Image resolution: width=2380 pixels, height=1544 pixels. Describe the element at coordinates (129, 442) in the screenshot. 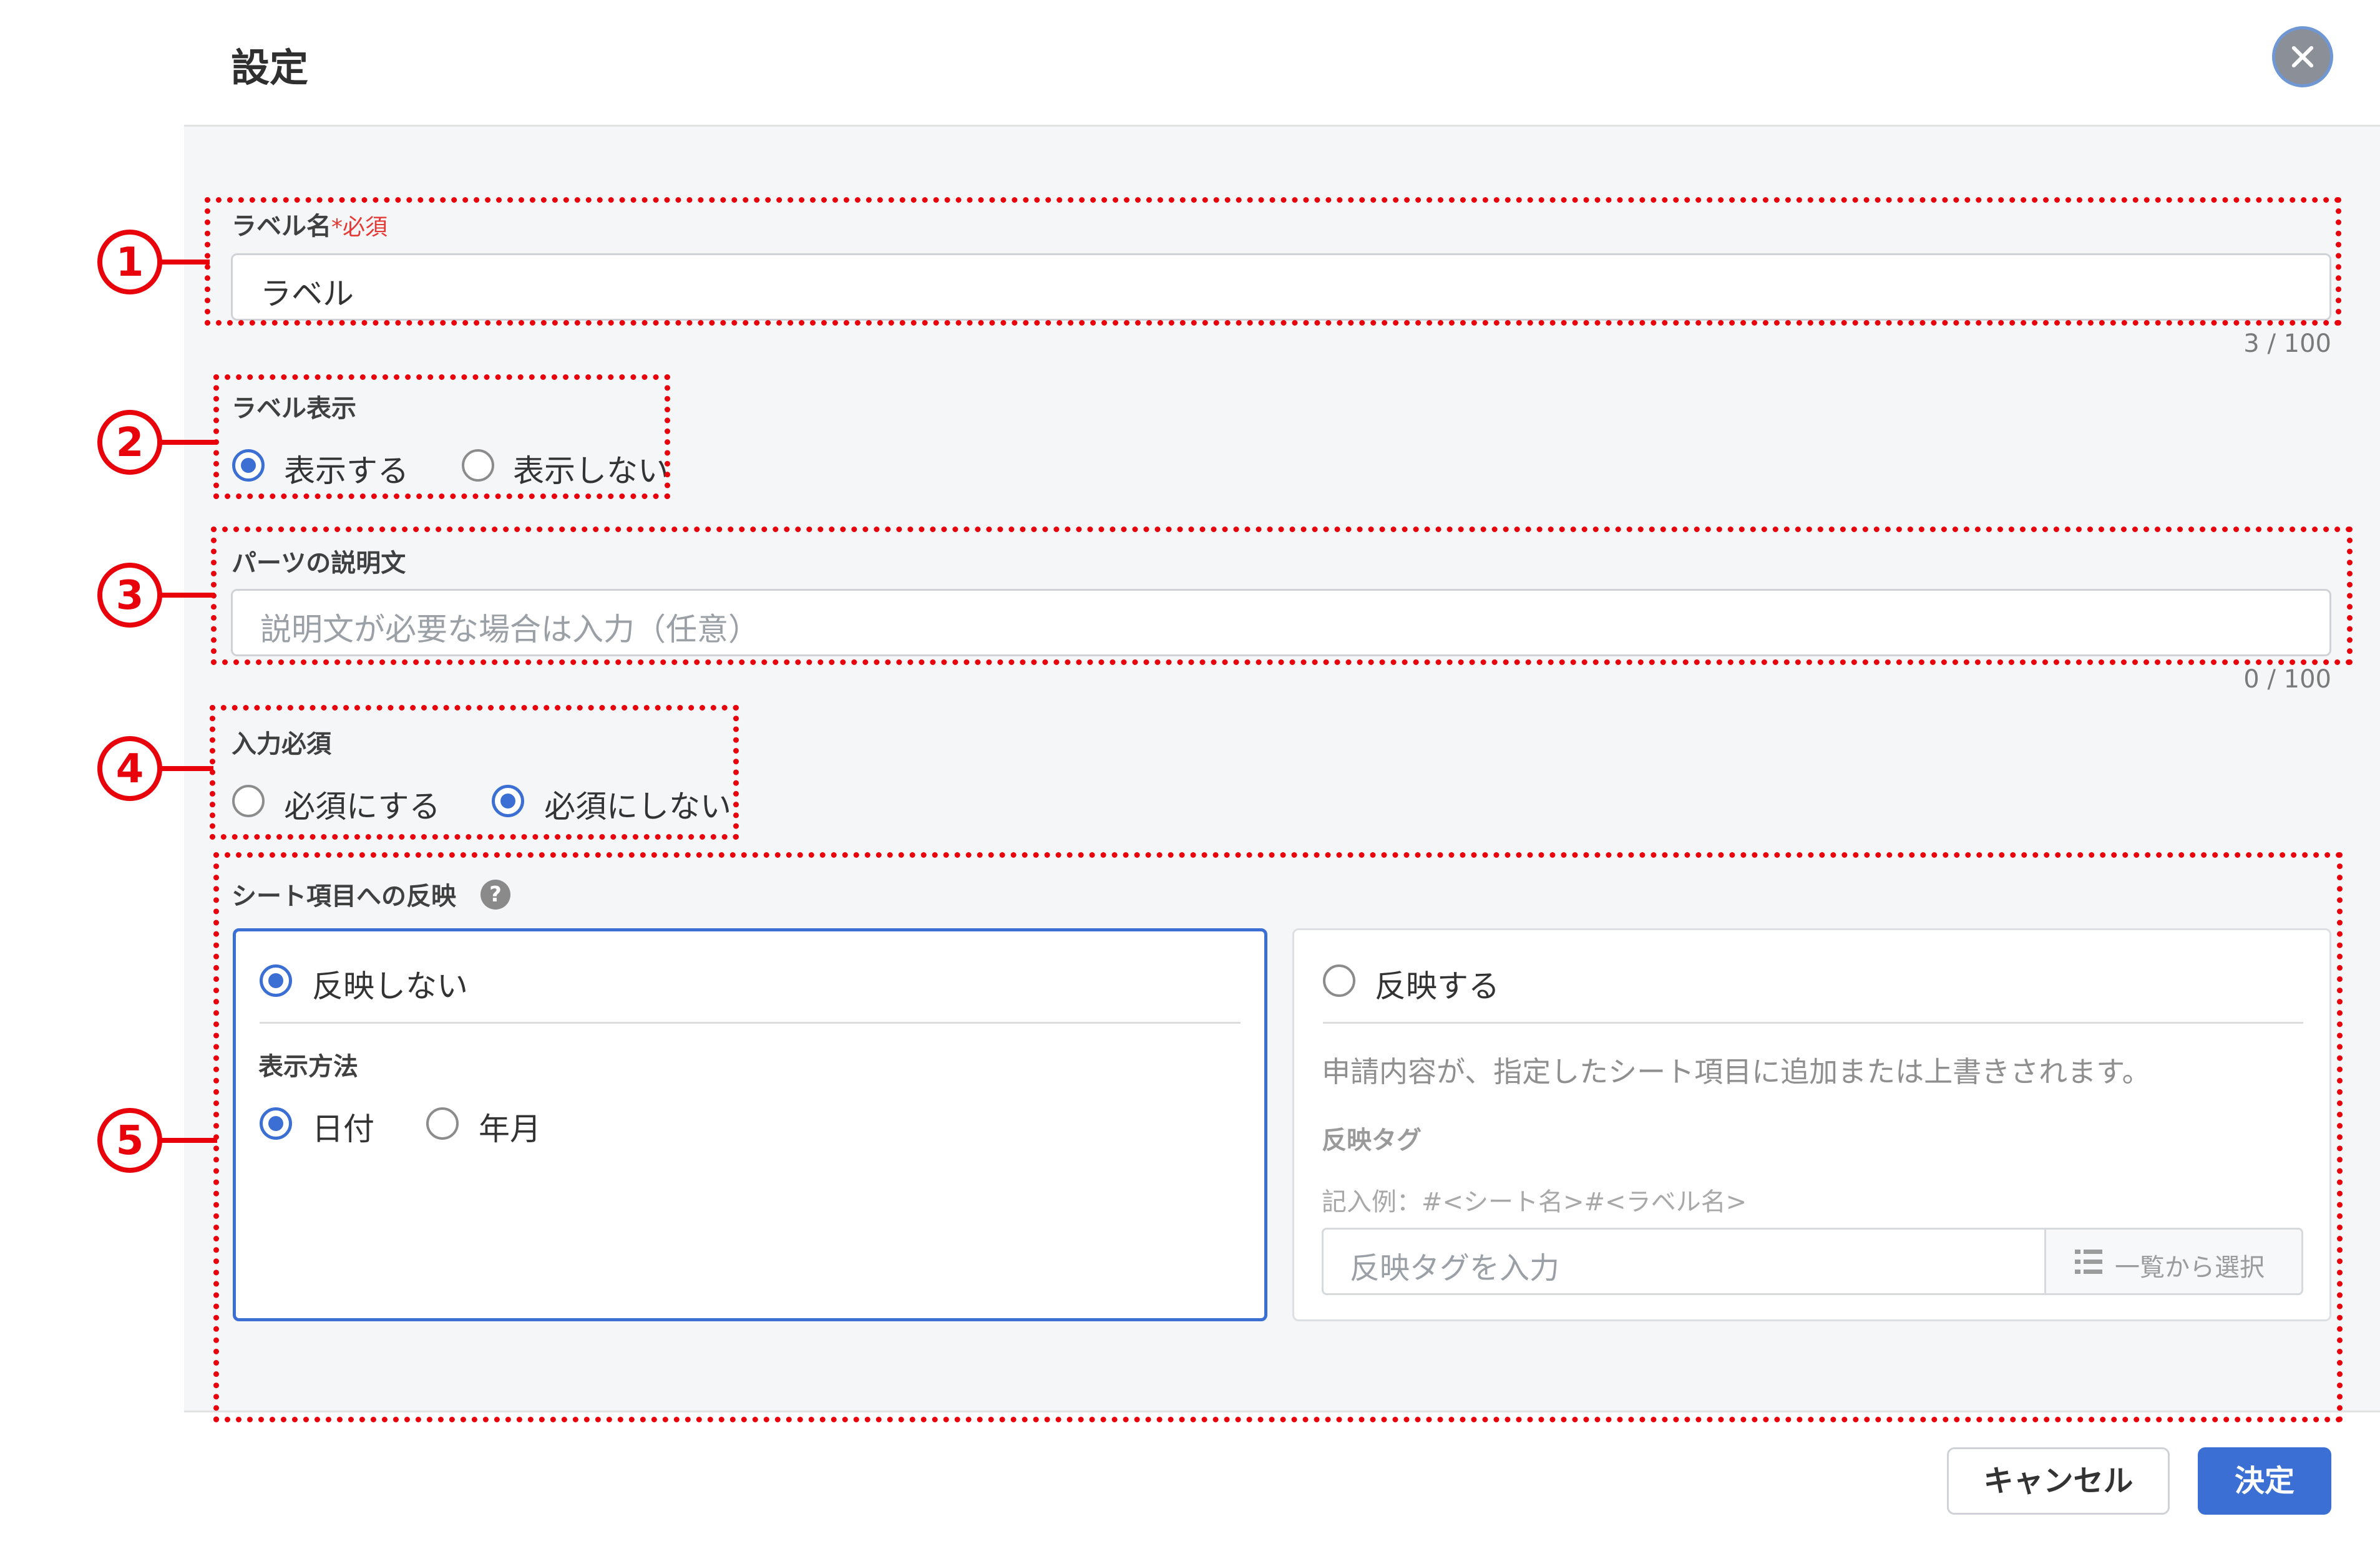

I see `annotation-marker-2: 2` at that location.